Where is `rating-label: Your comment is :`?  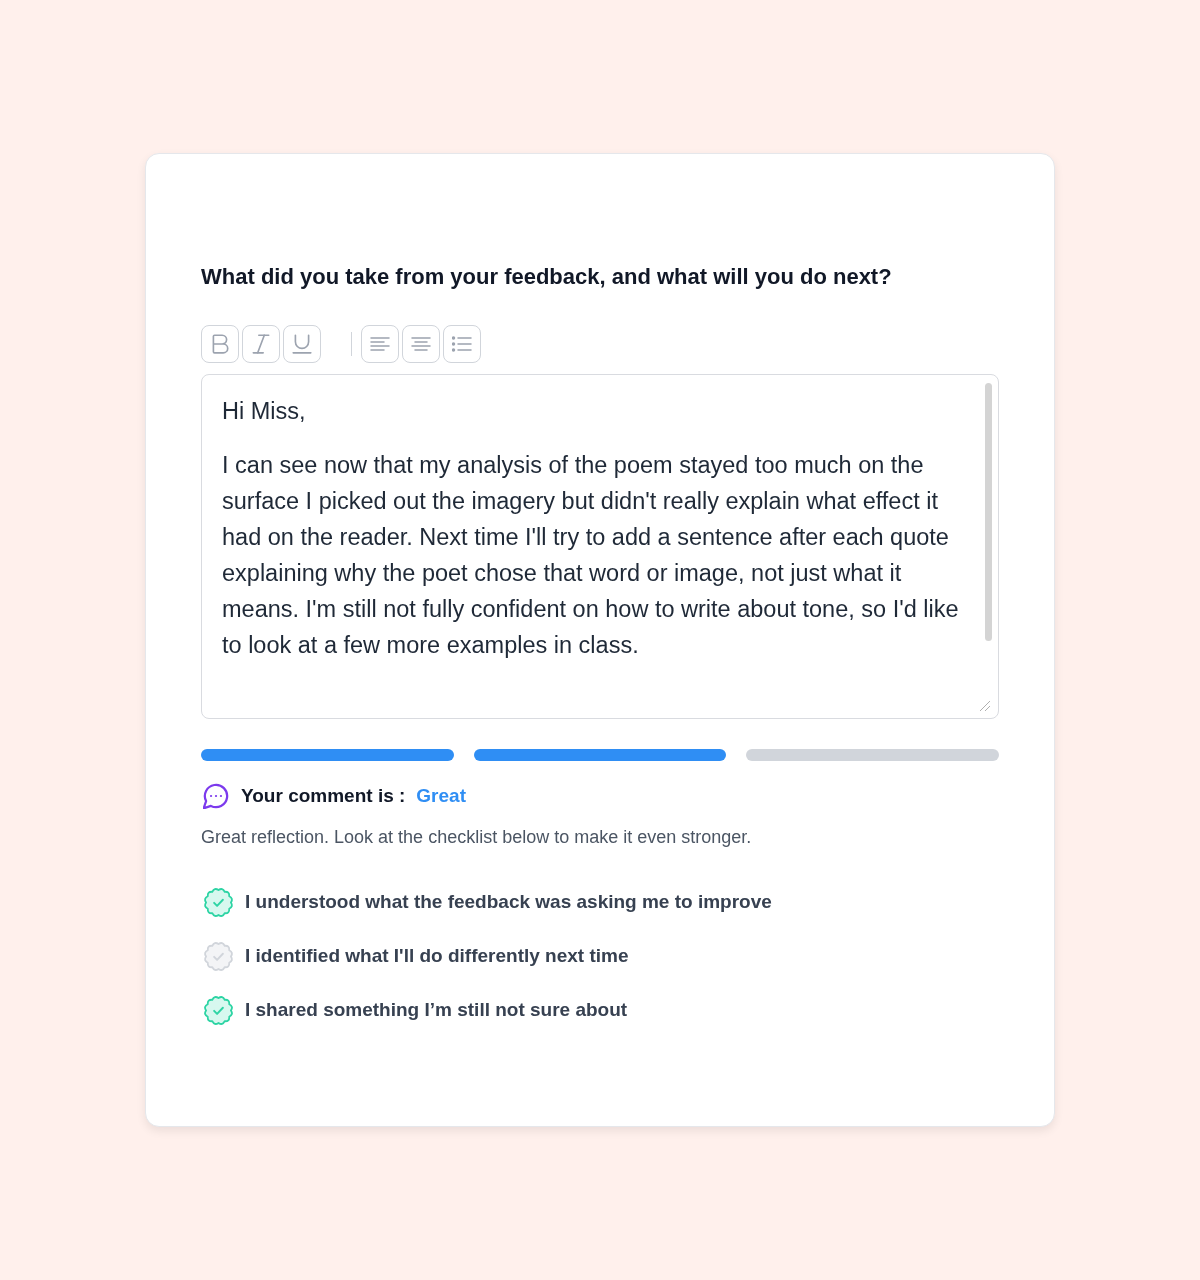 rating-label: Your comment is : is located at coordinates (323, 795).